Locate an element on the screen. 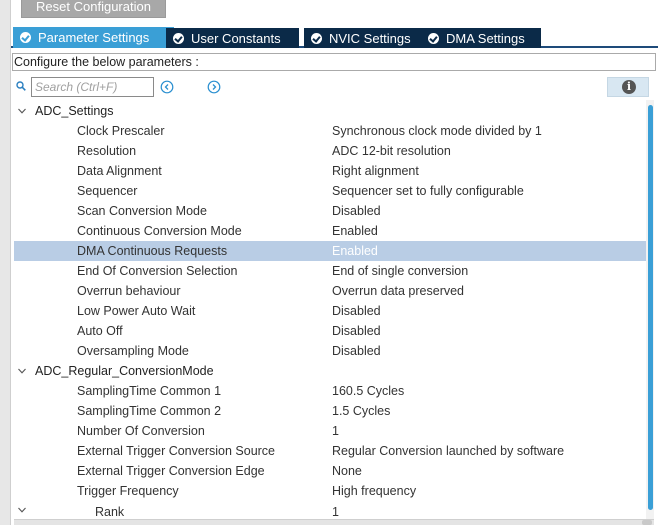 The image size is (658, 525). scrollbar-corner is located at coordinates (647, 522).